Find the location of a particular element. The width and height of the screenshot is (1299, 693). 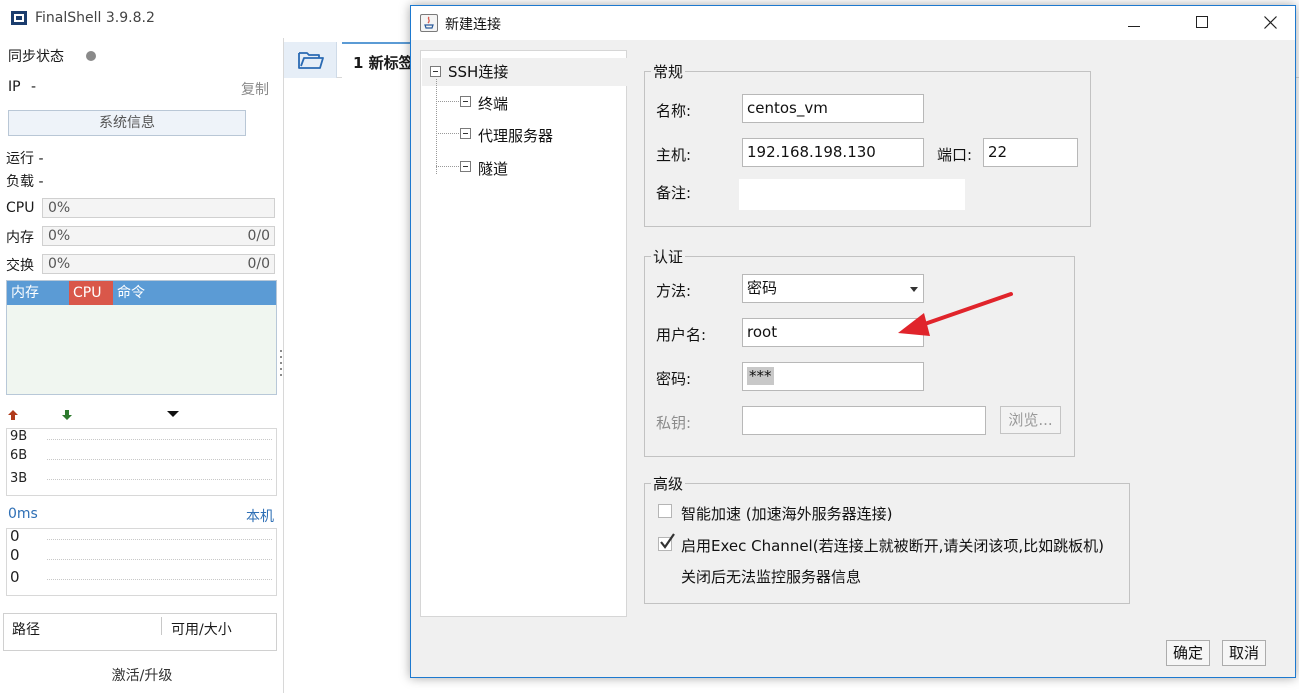

maximize-button is located at coordinates (1202, 23).